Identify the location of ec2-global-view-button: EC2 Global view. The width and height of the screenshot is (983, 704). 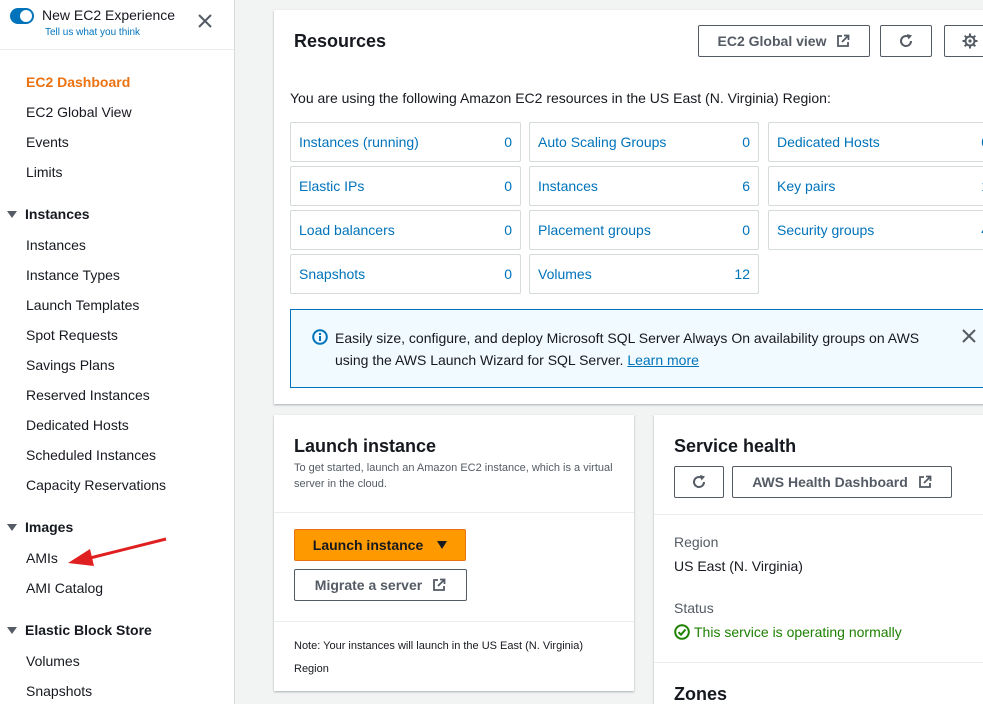
(784, 41).